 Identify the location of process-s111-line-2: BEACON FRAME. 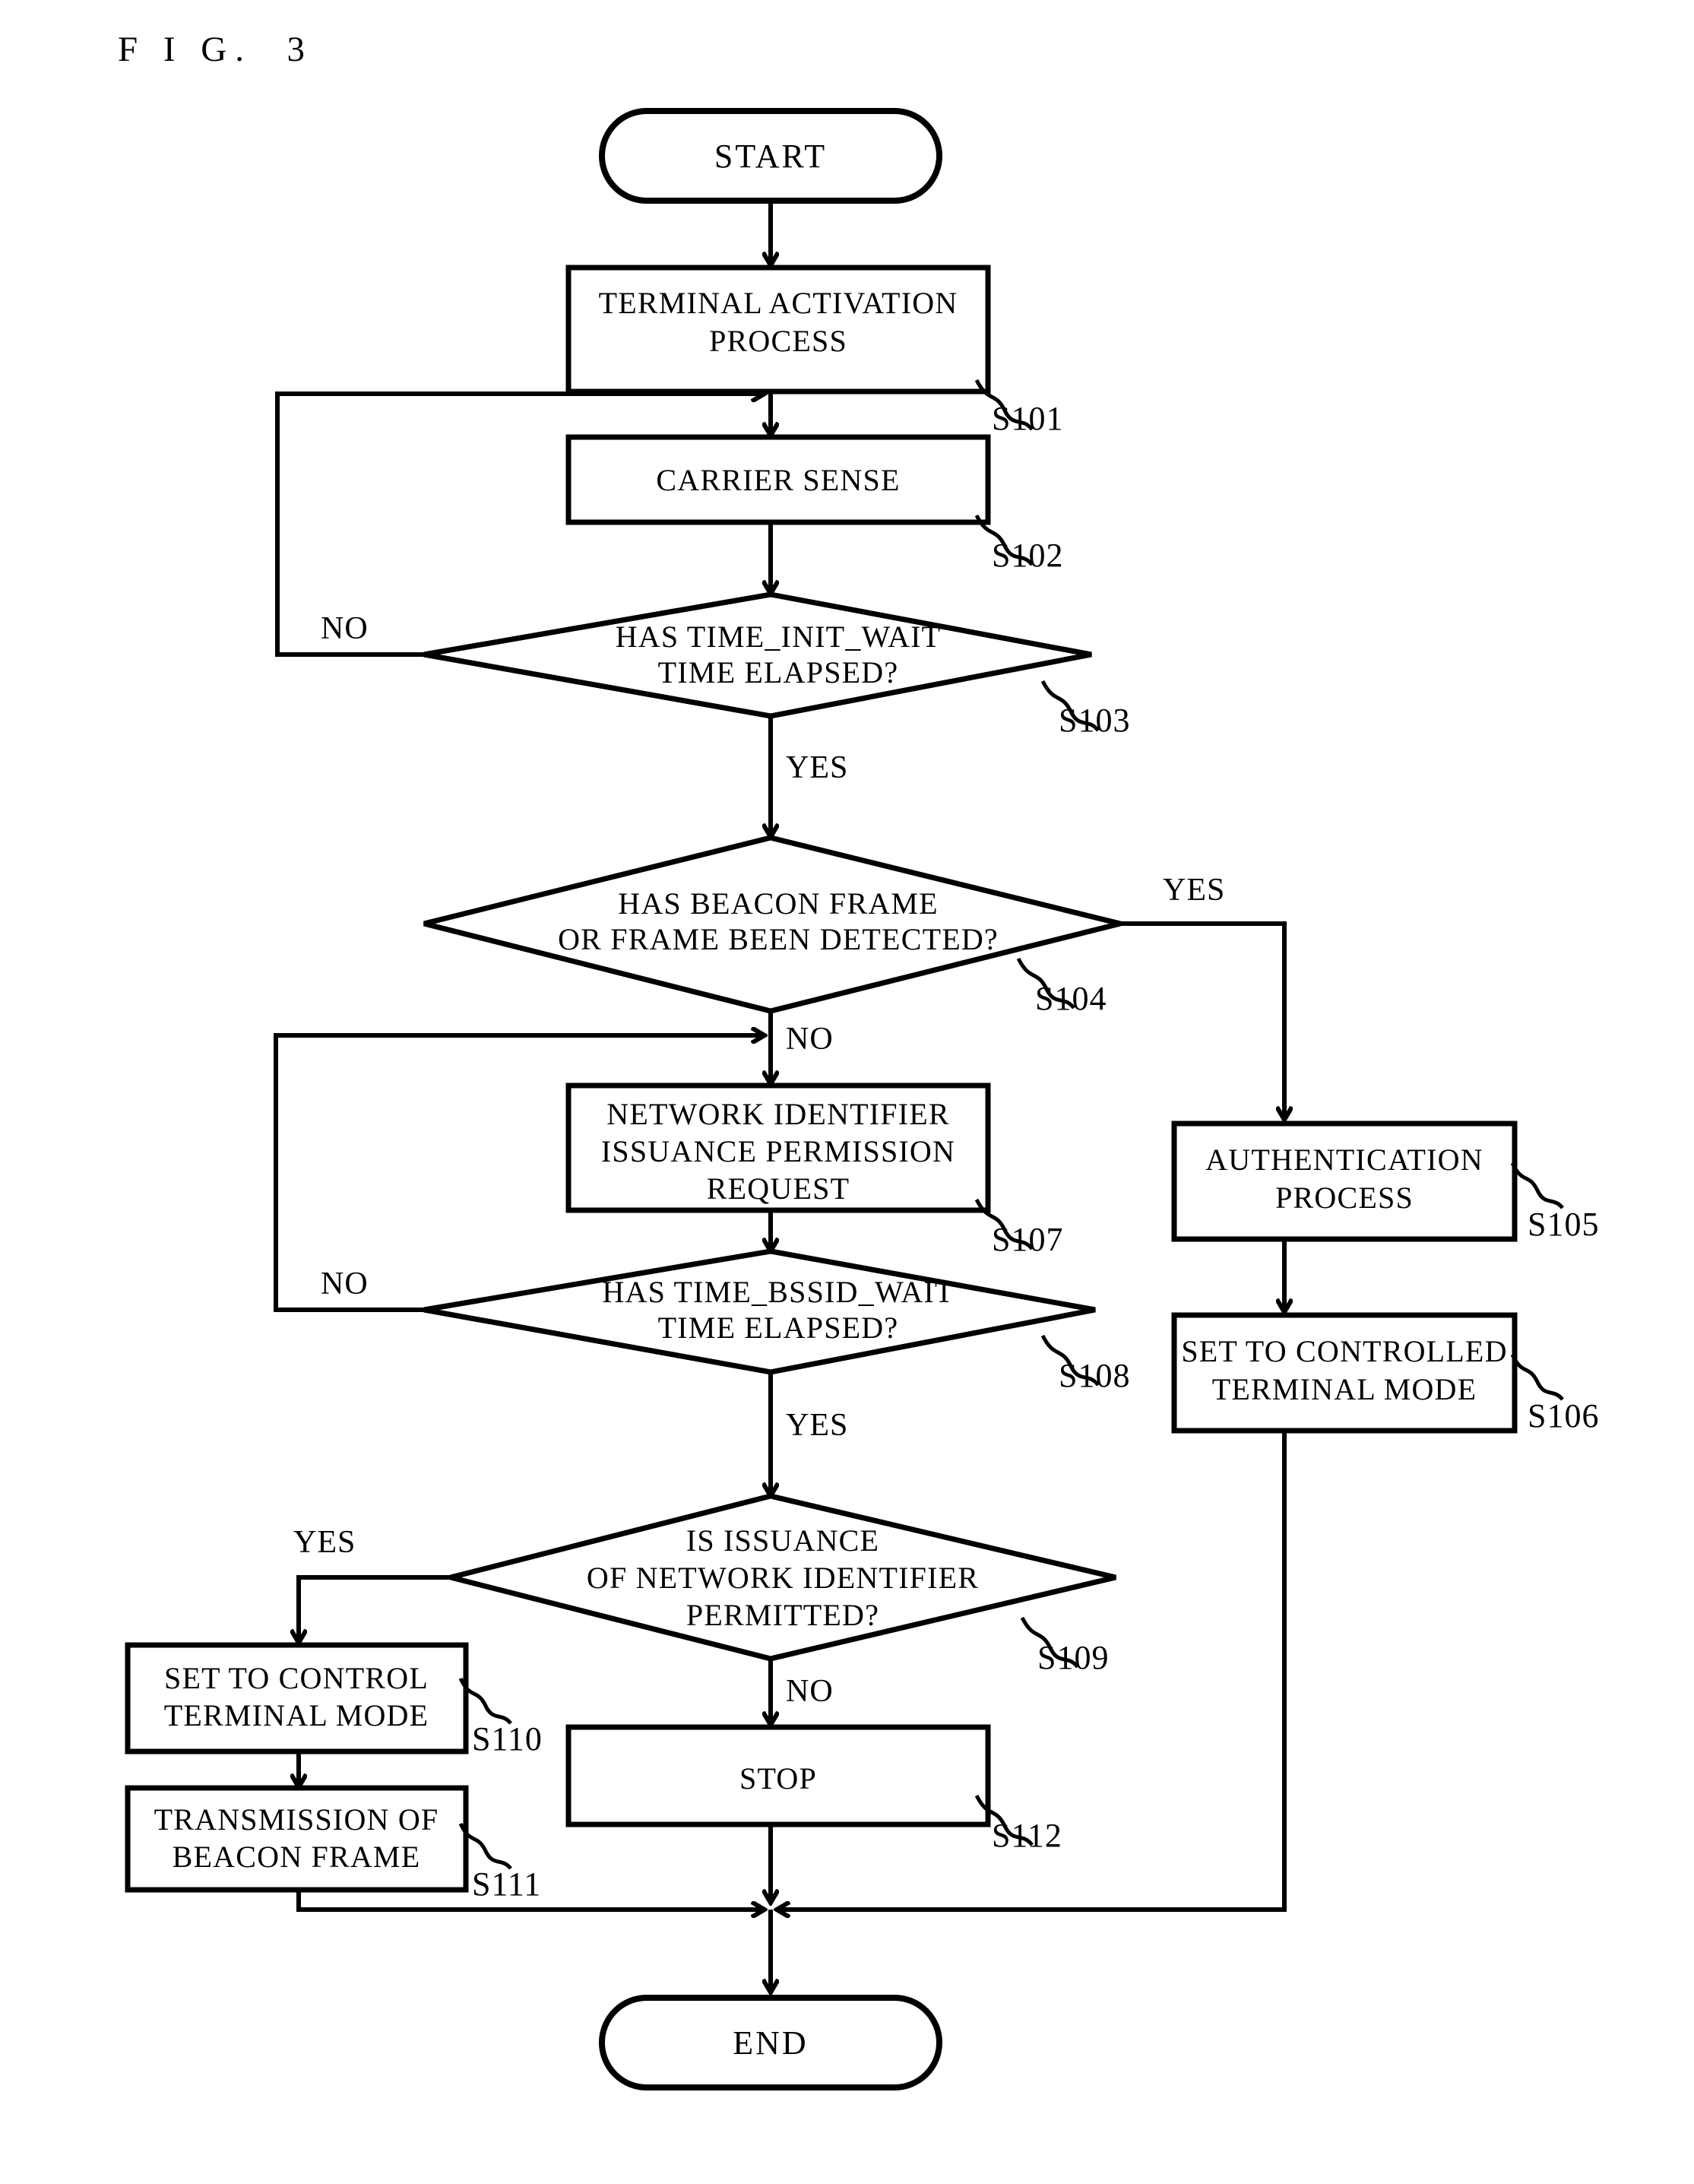
(297, 1857).